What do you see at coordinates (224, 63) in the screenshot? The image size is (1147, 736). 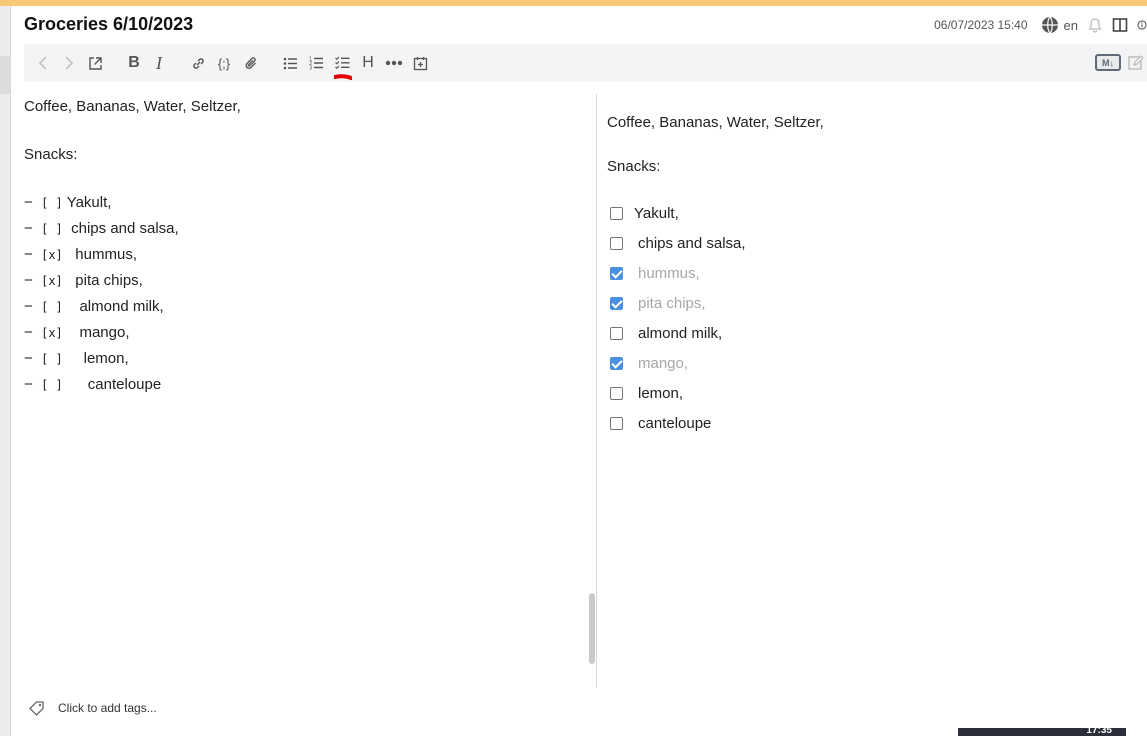 I see `code-icon: {;}` at bounding box center [224, 63].